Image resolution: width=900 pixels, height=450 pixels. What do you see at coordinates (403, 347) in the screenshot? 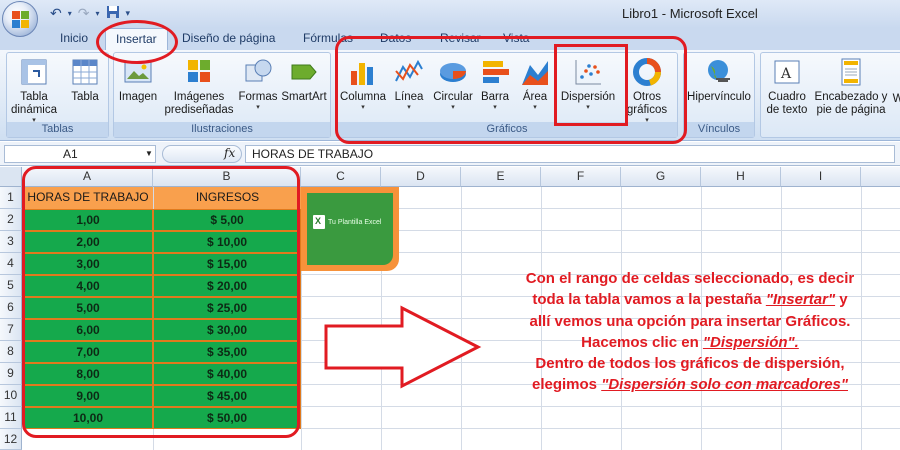
I see `right-arrow-icon` at bounding box center [403, 347].